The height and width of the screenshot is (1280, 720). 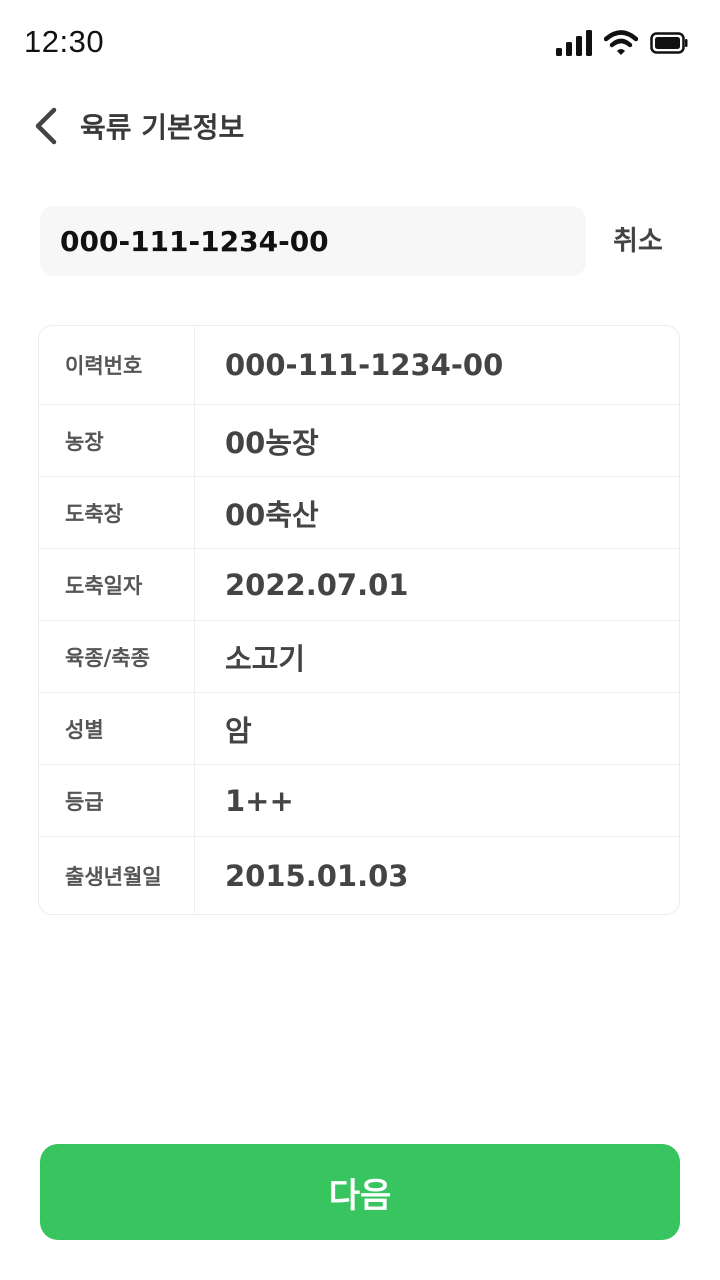 I want to click on row-value: 소고기, so click(x=265, y=658).